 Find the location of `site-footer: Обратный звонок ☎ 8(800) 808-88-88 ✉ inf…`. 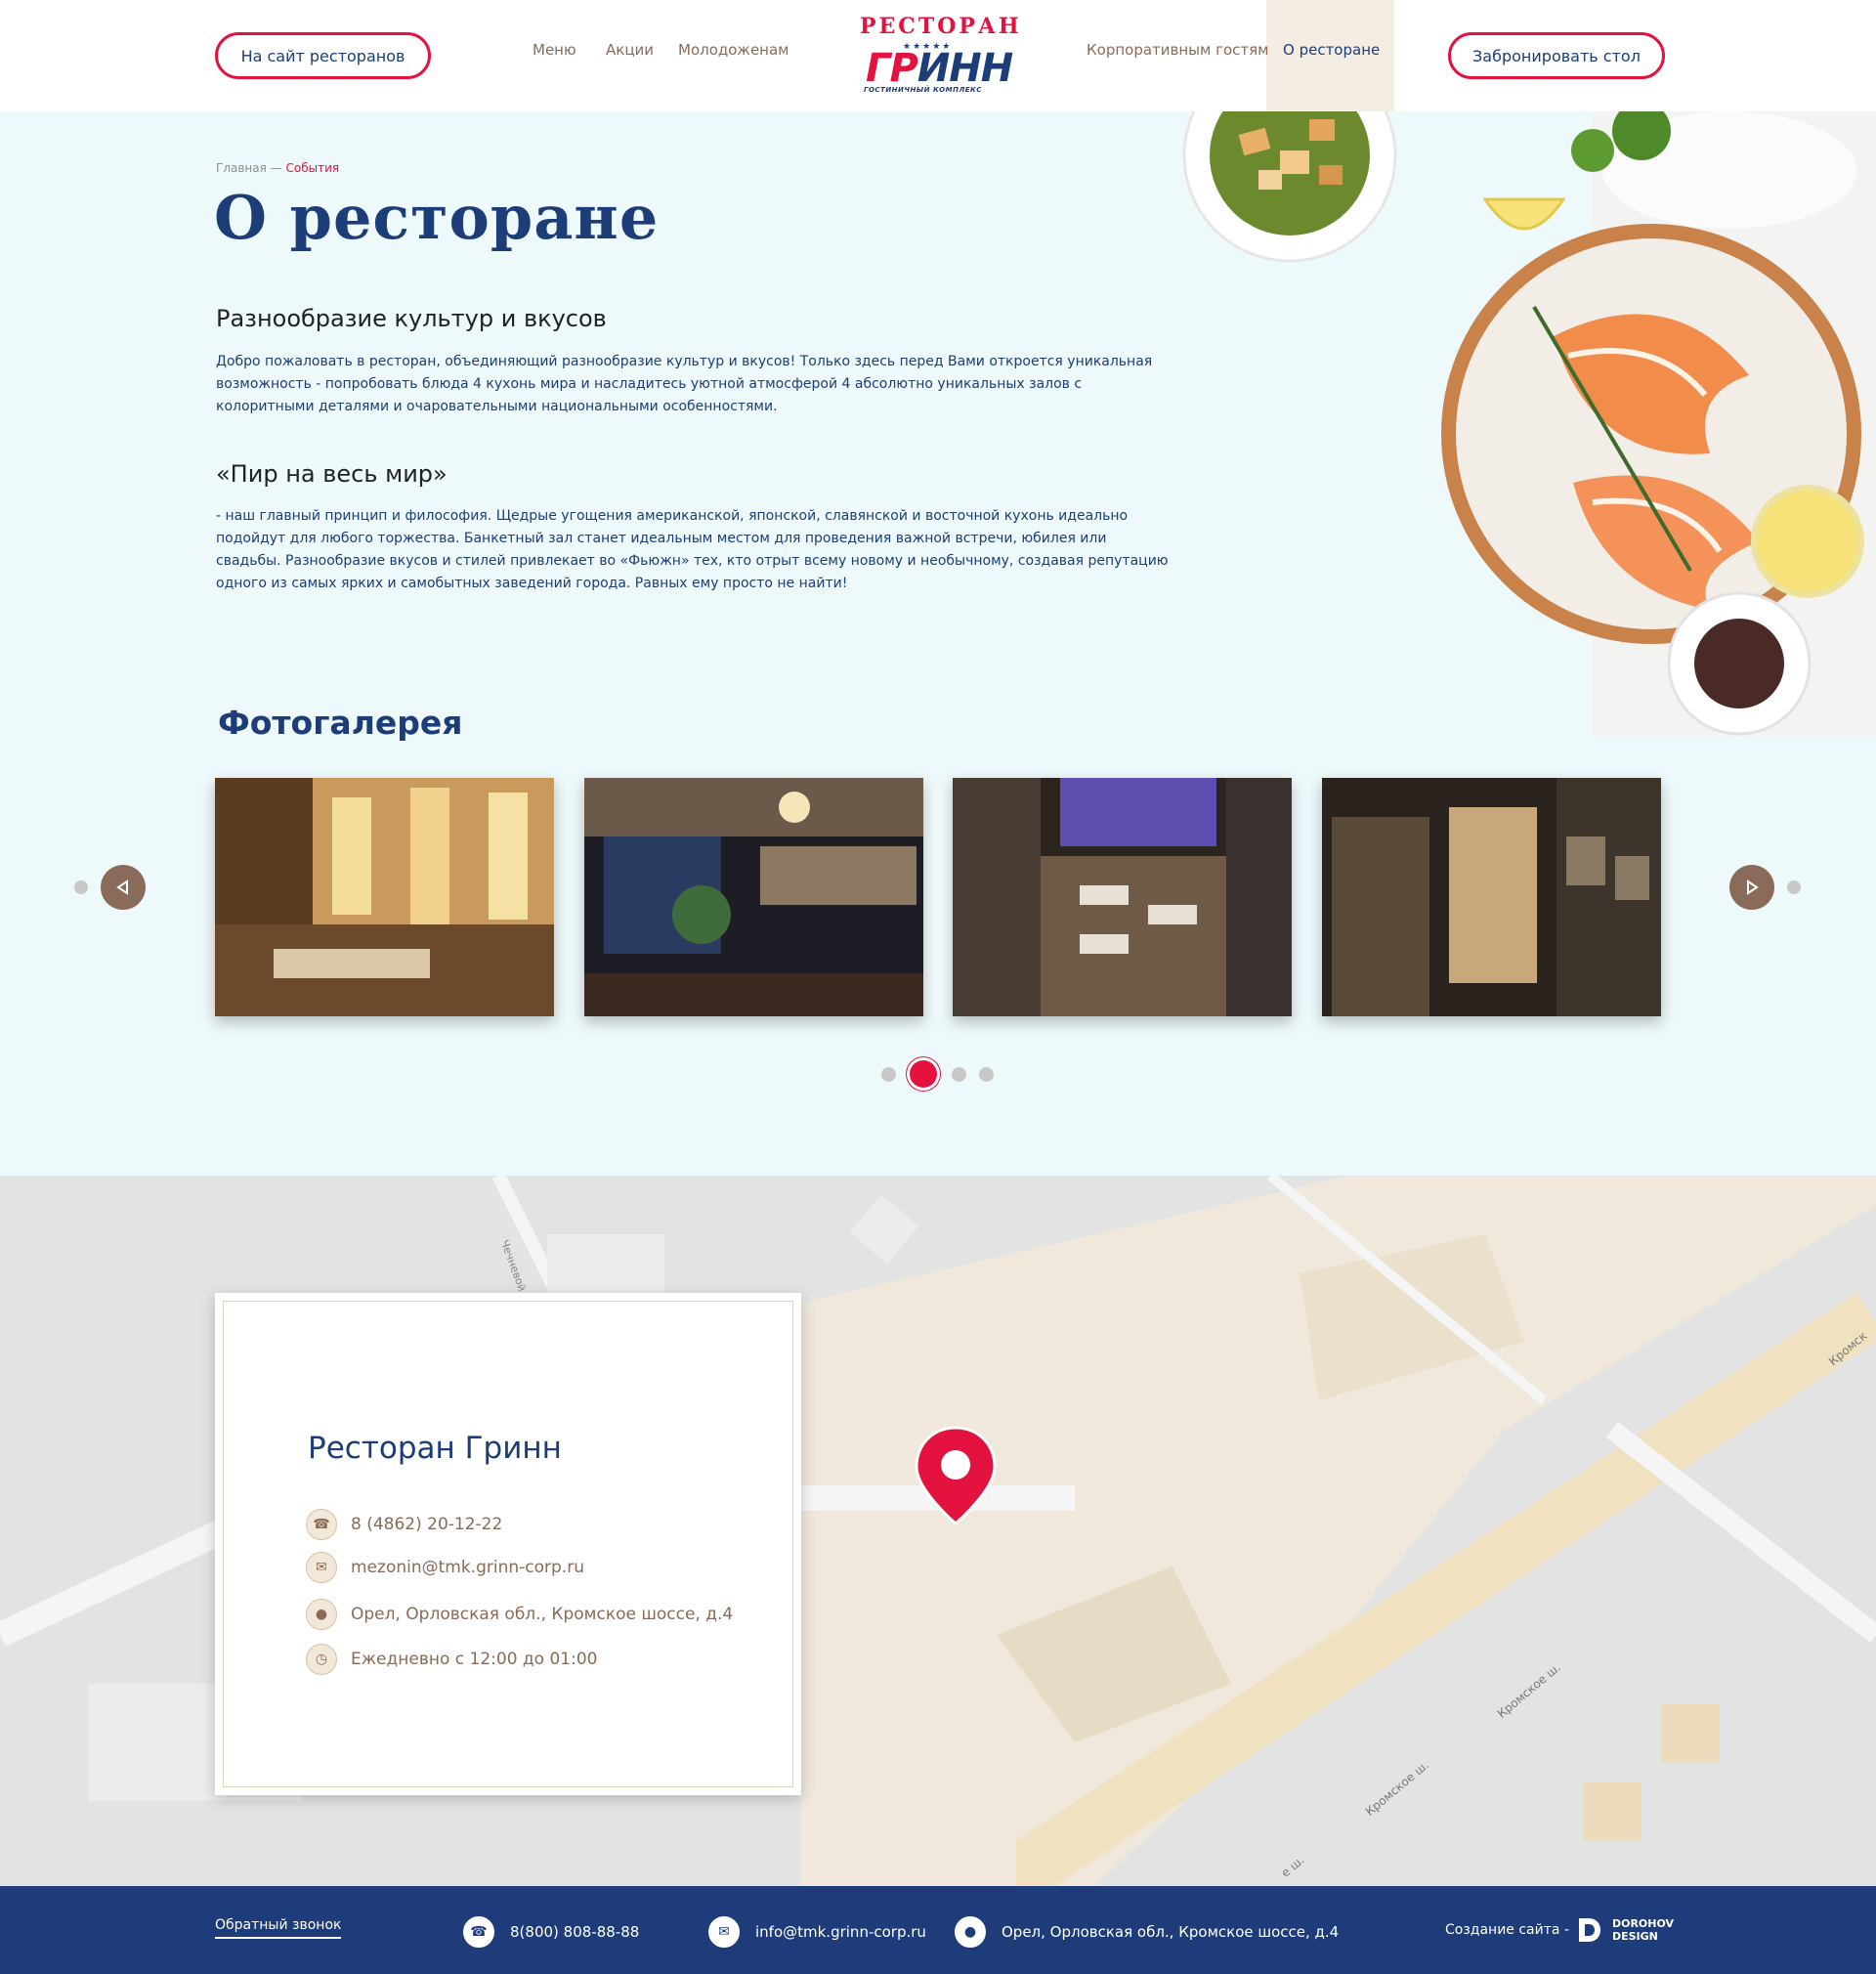

site-footer: Обратный звонок ☎ 8(800) 808-88-88 ✉ inf… is located at coordinates (938, 1930).